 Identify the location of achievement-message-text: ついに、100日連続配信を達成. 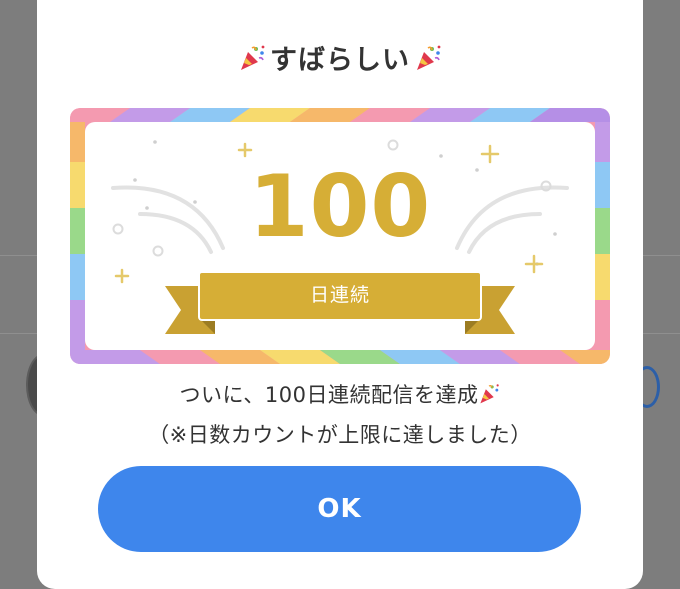
(329, 395).